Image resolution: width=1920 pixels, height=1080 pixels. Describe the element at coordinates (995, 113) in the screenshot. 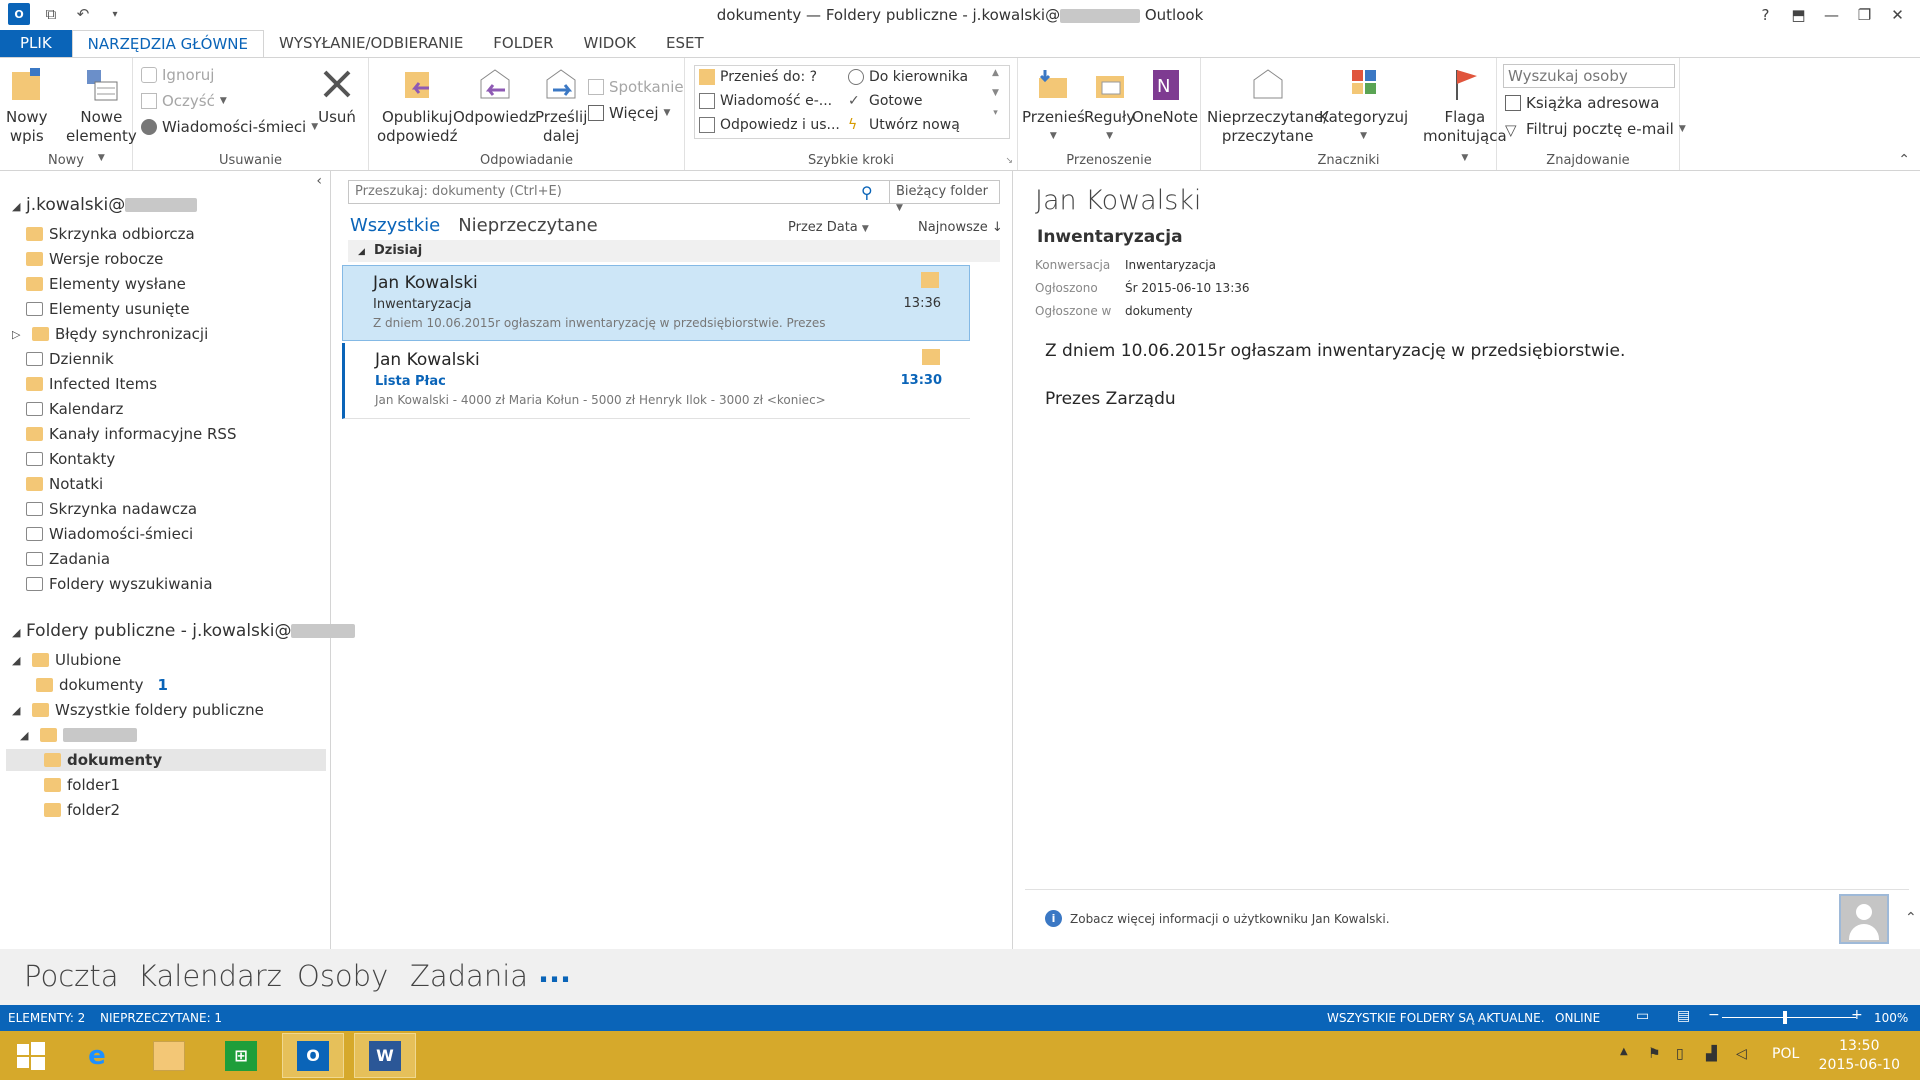

I see `gallery-more-icon: ▾` at that location.